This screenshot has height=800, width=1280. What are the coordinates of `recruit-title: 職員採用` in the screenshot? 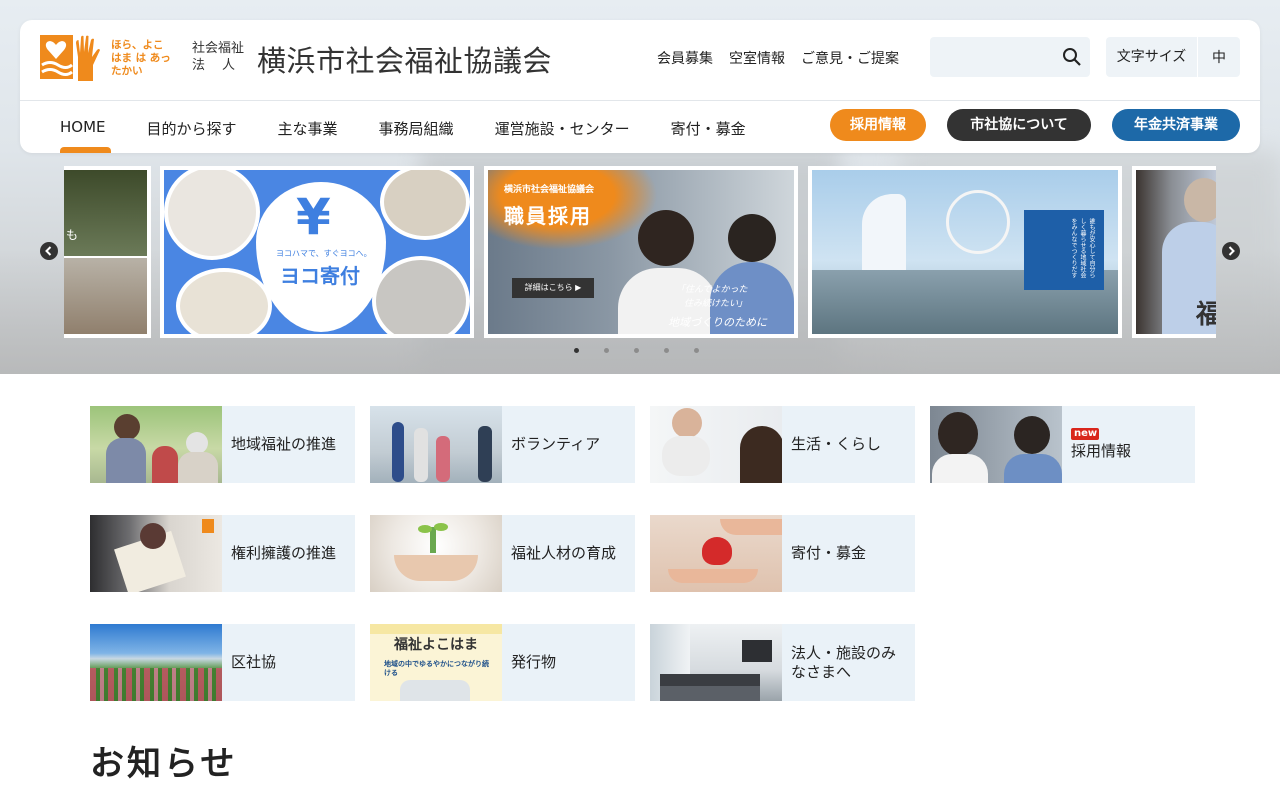 It's located at (548, 216).